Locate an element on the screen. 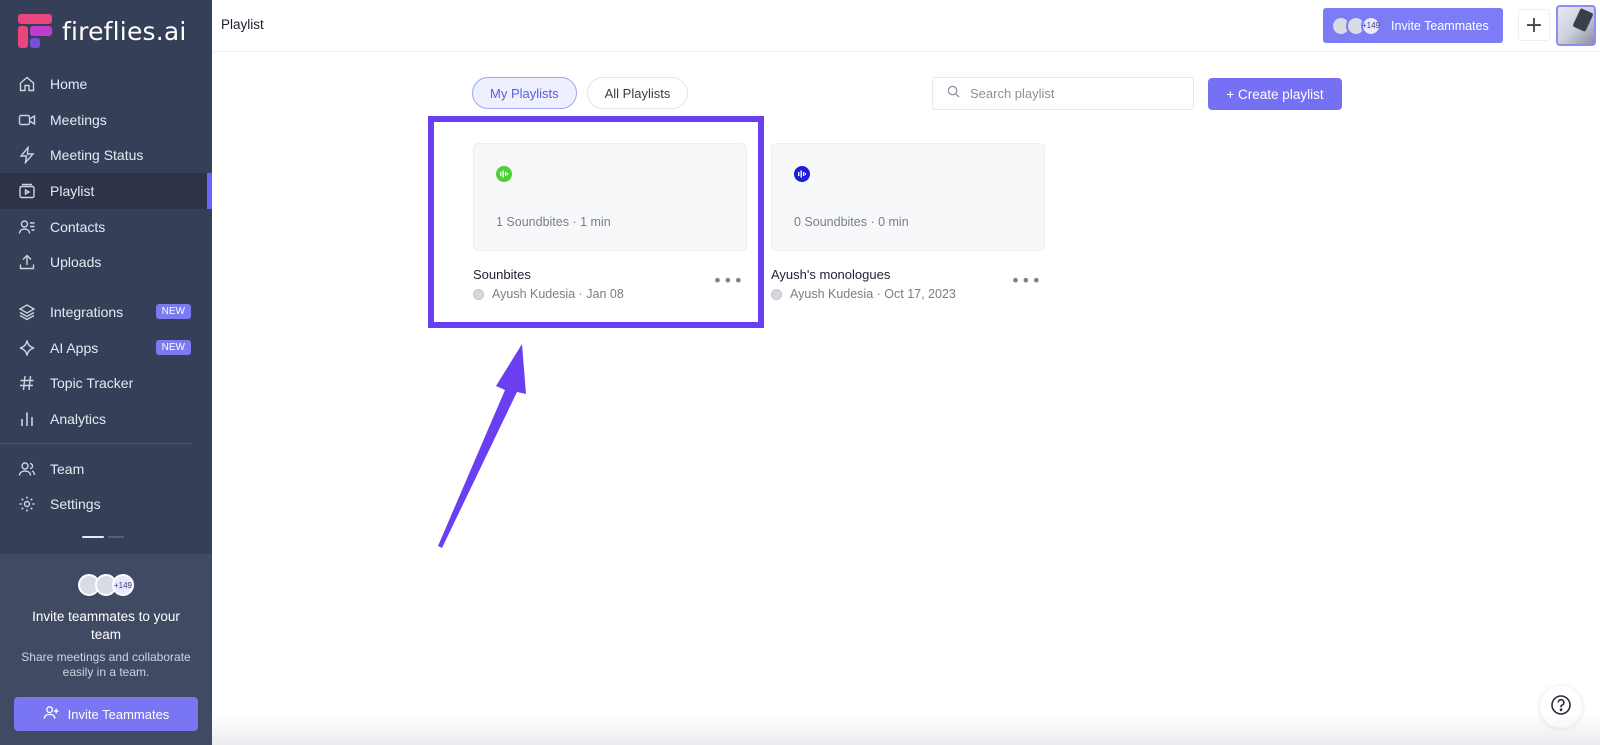  sidebar-item-analytics: Analytics is located at coordinates (106, 419).